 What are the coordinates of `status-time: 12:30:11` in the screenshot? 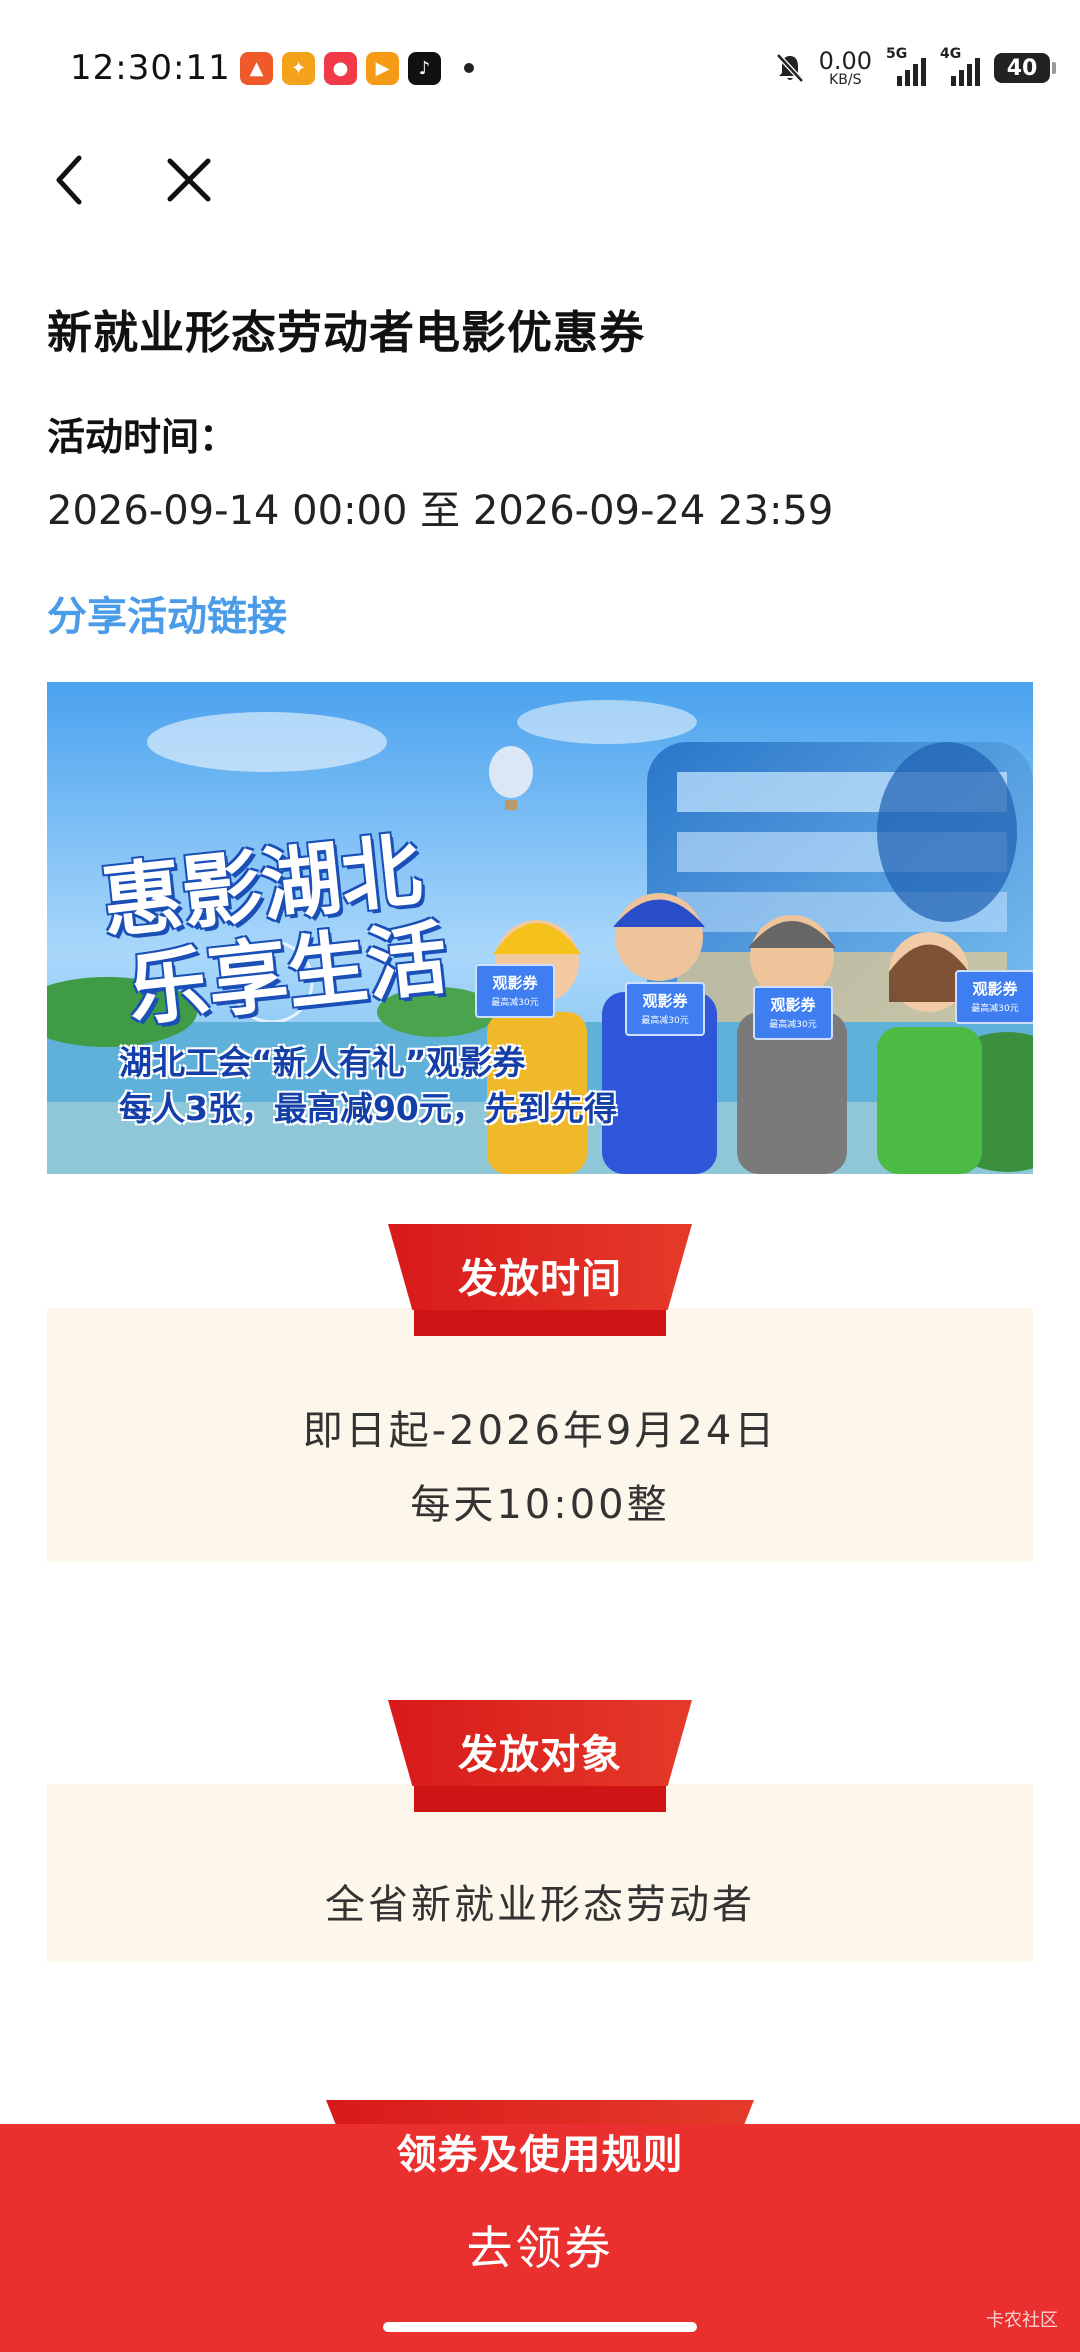 It's located at (150, 68).